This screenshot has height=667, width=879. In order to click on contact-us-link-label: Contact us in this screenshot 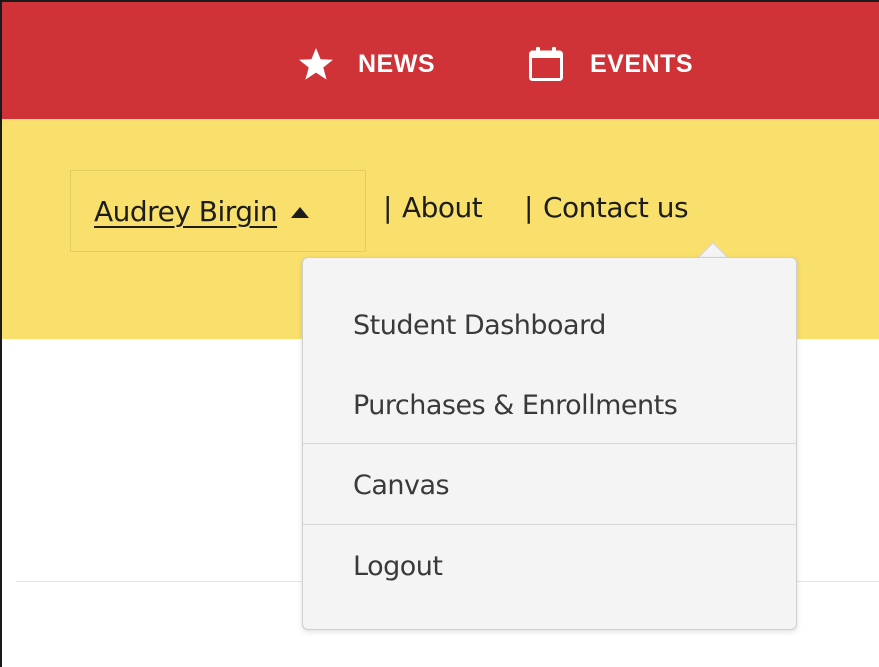, I will do `click(615, 207)`.